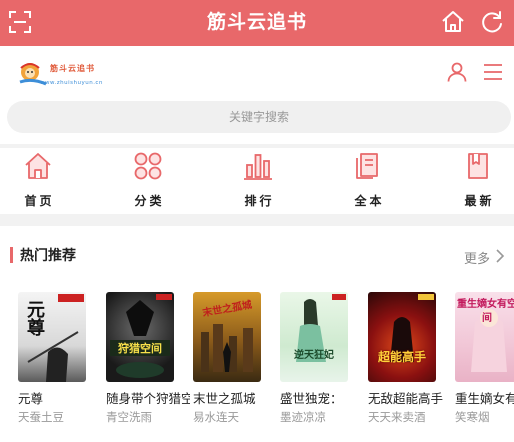 The height and width of the screenshot is (442, 514). I want to click on book-cover: 末世之孤城, so click(227, 337).